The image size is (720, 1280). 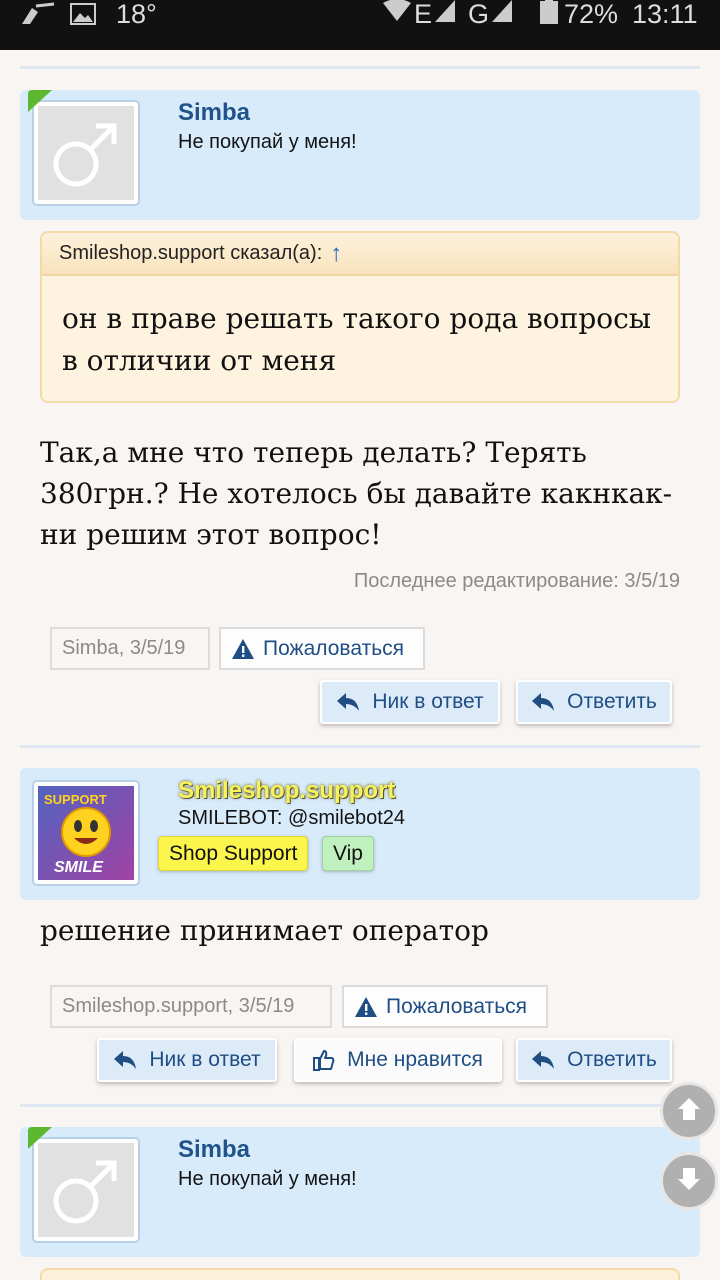 What do you see at coordinates (549, 15) in the screenshot?
I see `battery-icon` at bounding box center [549, 15].